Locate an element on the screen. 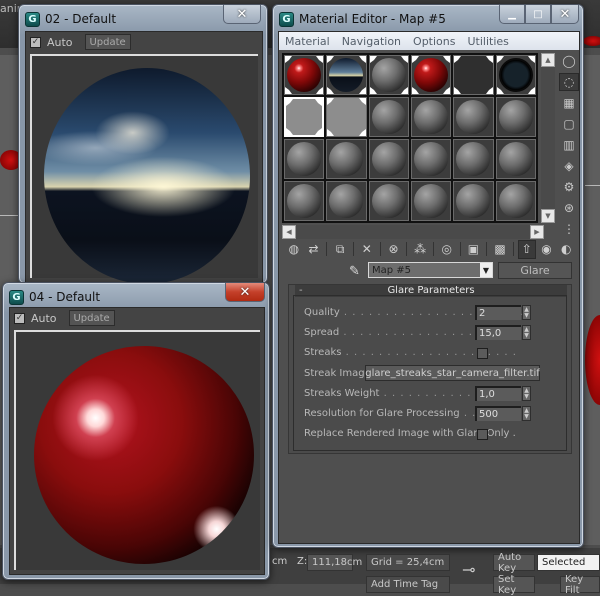  menu-material: Material is located at coordinates (307, 41).